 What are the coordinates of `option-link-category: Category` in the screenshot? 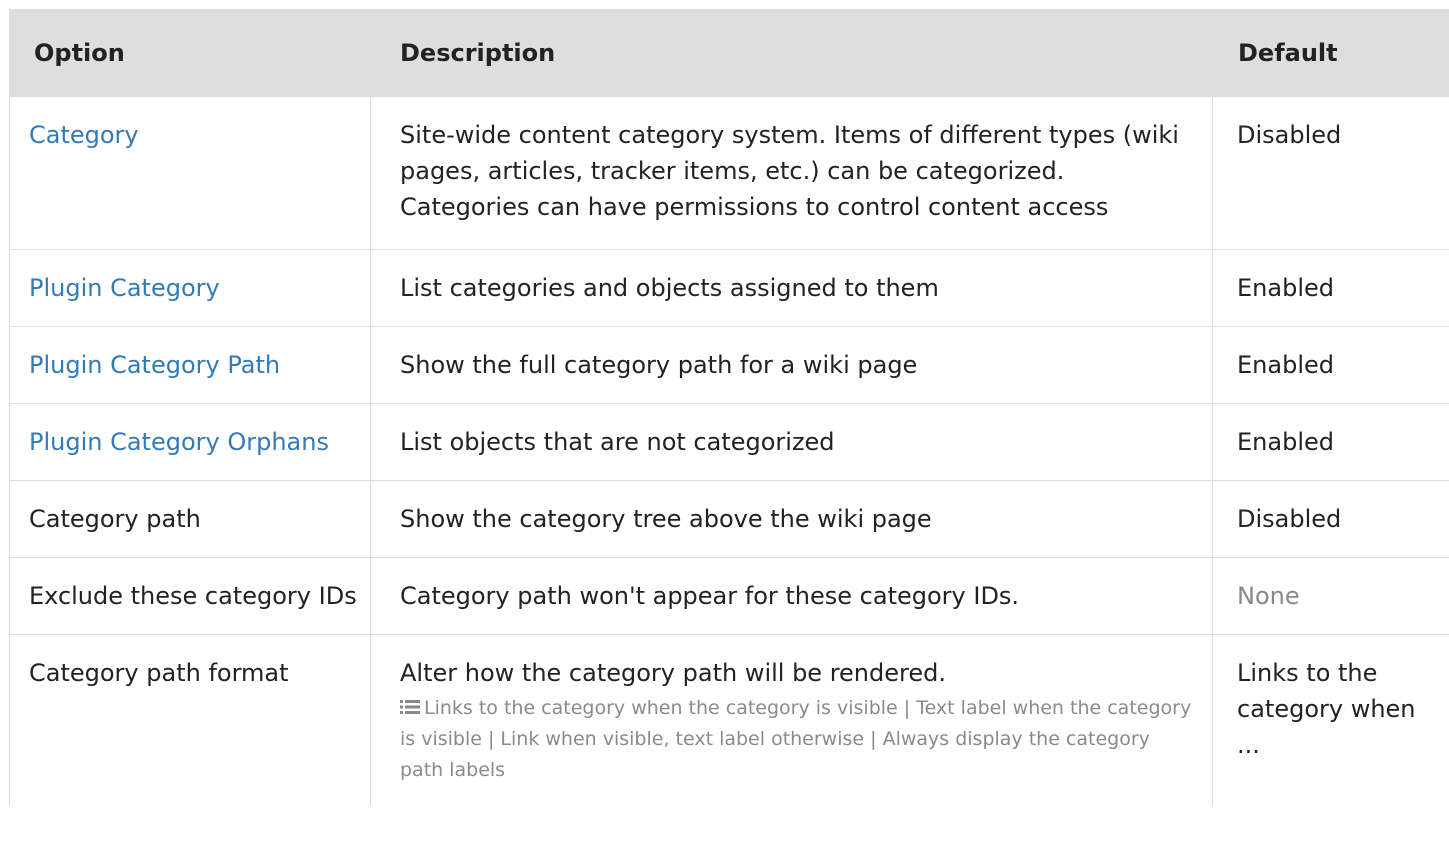 It's located at (84, 135).